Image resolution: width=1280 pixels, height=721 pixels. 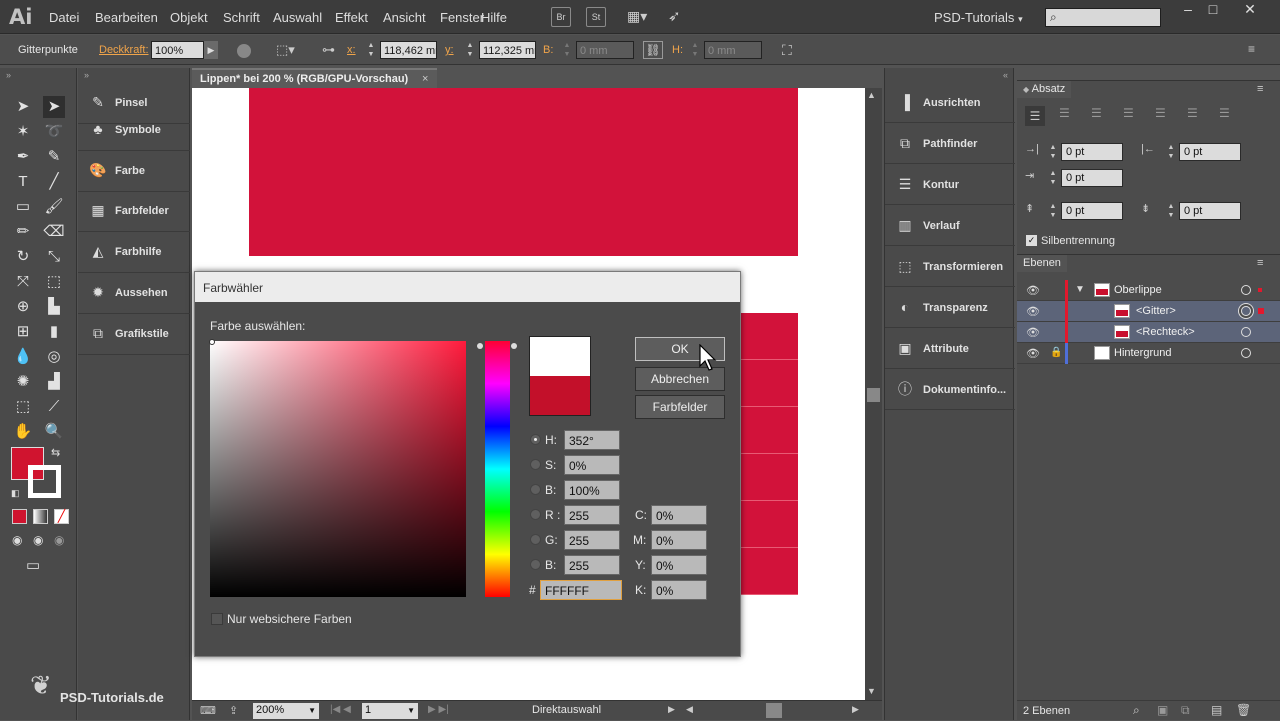 I want to click on arrange-documents-icon: ▦▾, so click(x=641, y=17).